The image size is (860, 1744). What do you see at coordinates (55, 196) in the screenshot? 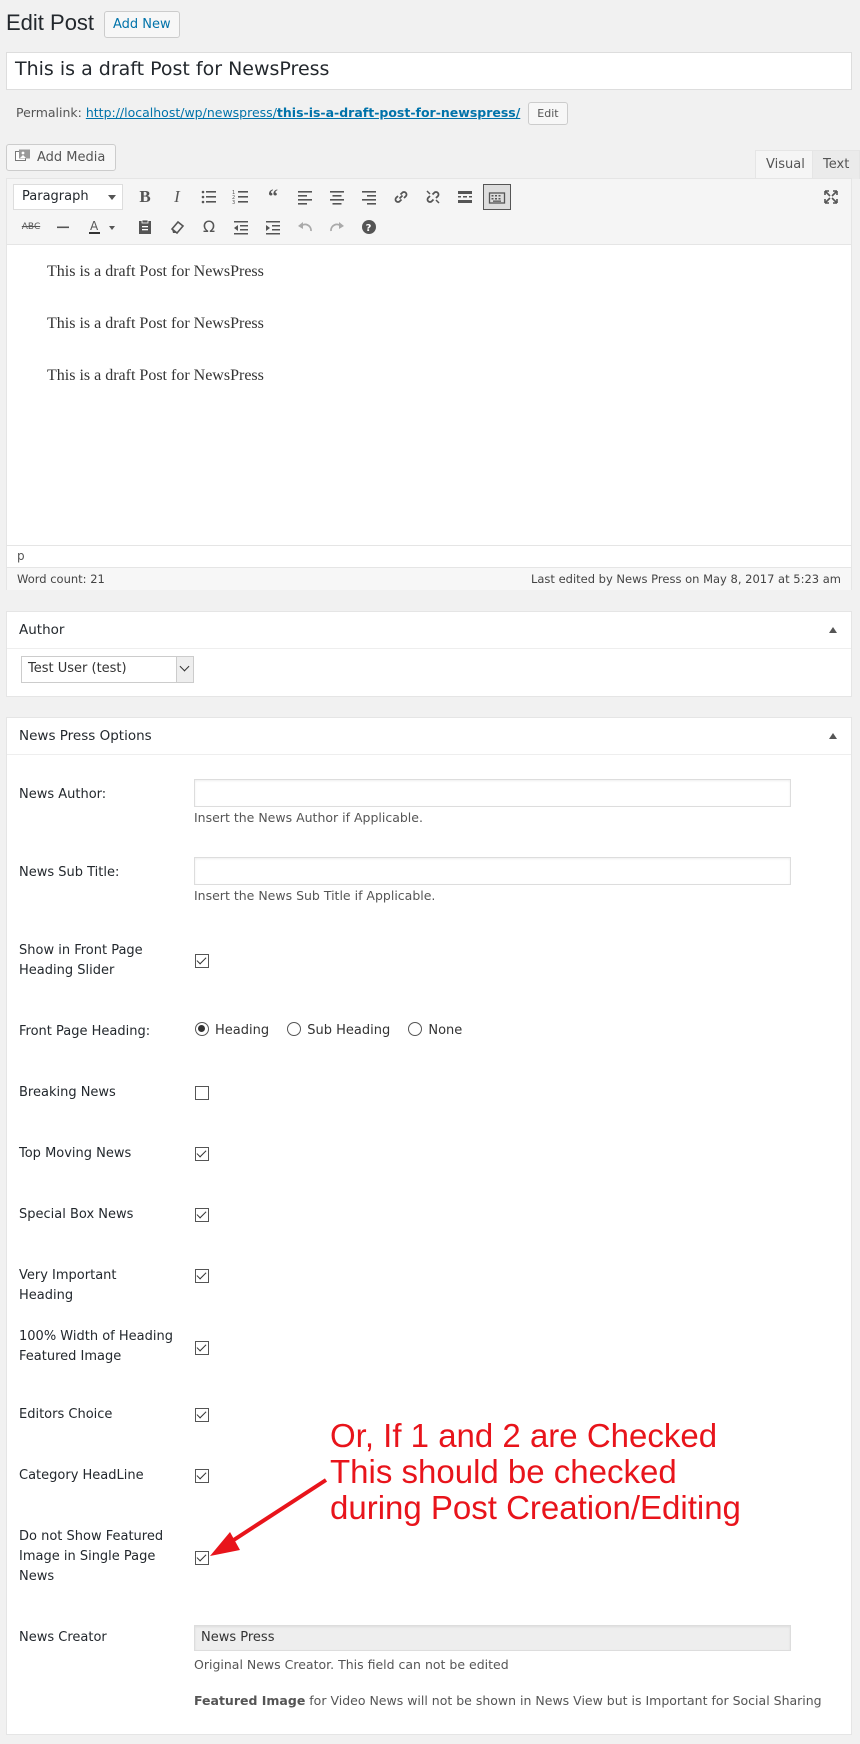
I see `format-select-value: Paragraph` at bounding box center [55, 196].